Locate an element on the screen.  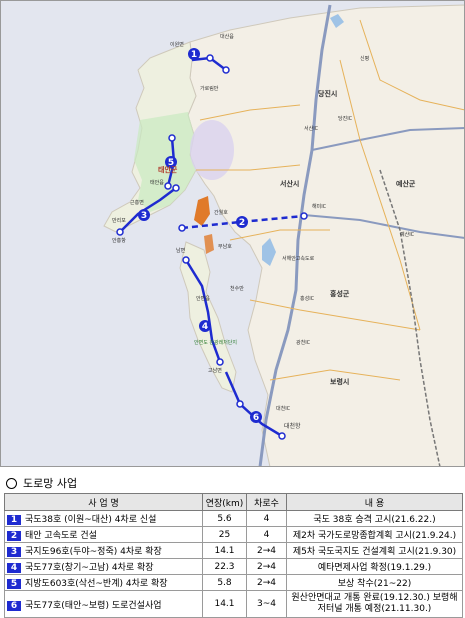
table-header-row: 사 업 명 연장(km) 차로수 내 용 is located at coordinates (233, 502).